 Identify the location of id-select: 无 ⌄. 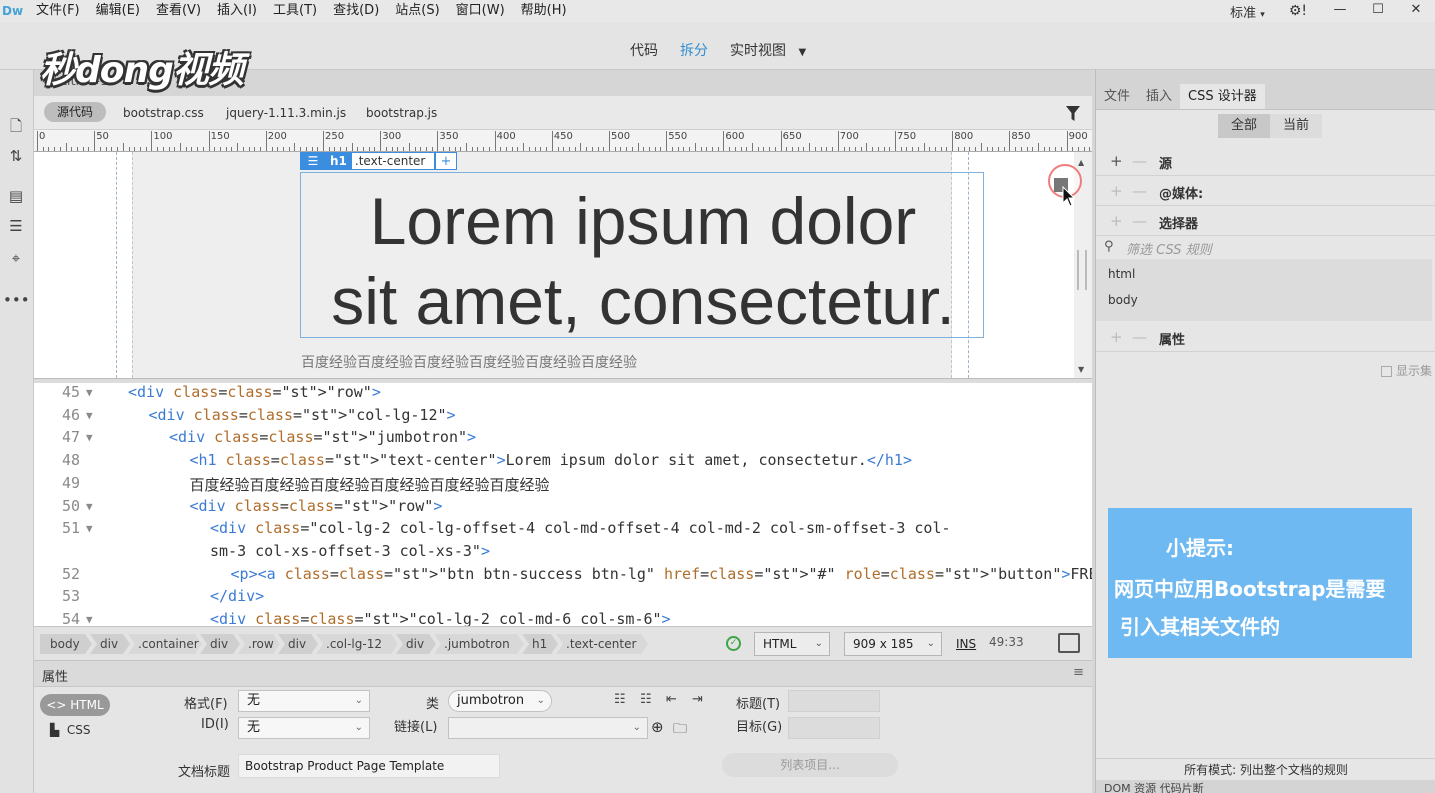
(304, 728).